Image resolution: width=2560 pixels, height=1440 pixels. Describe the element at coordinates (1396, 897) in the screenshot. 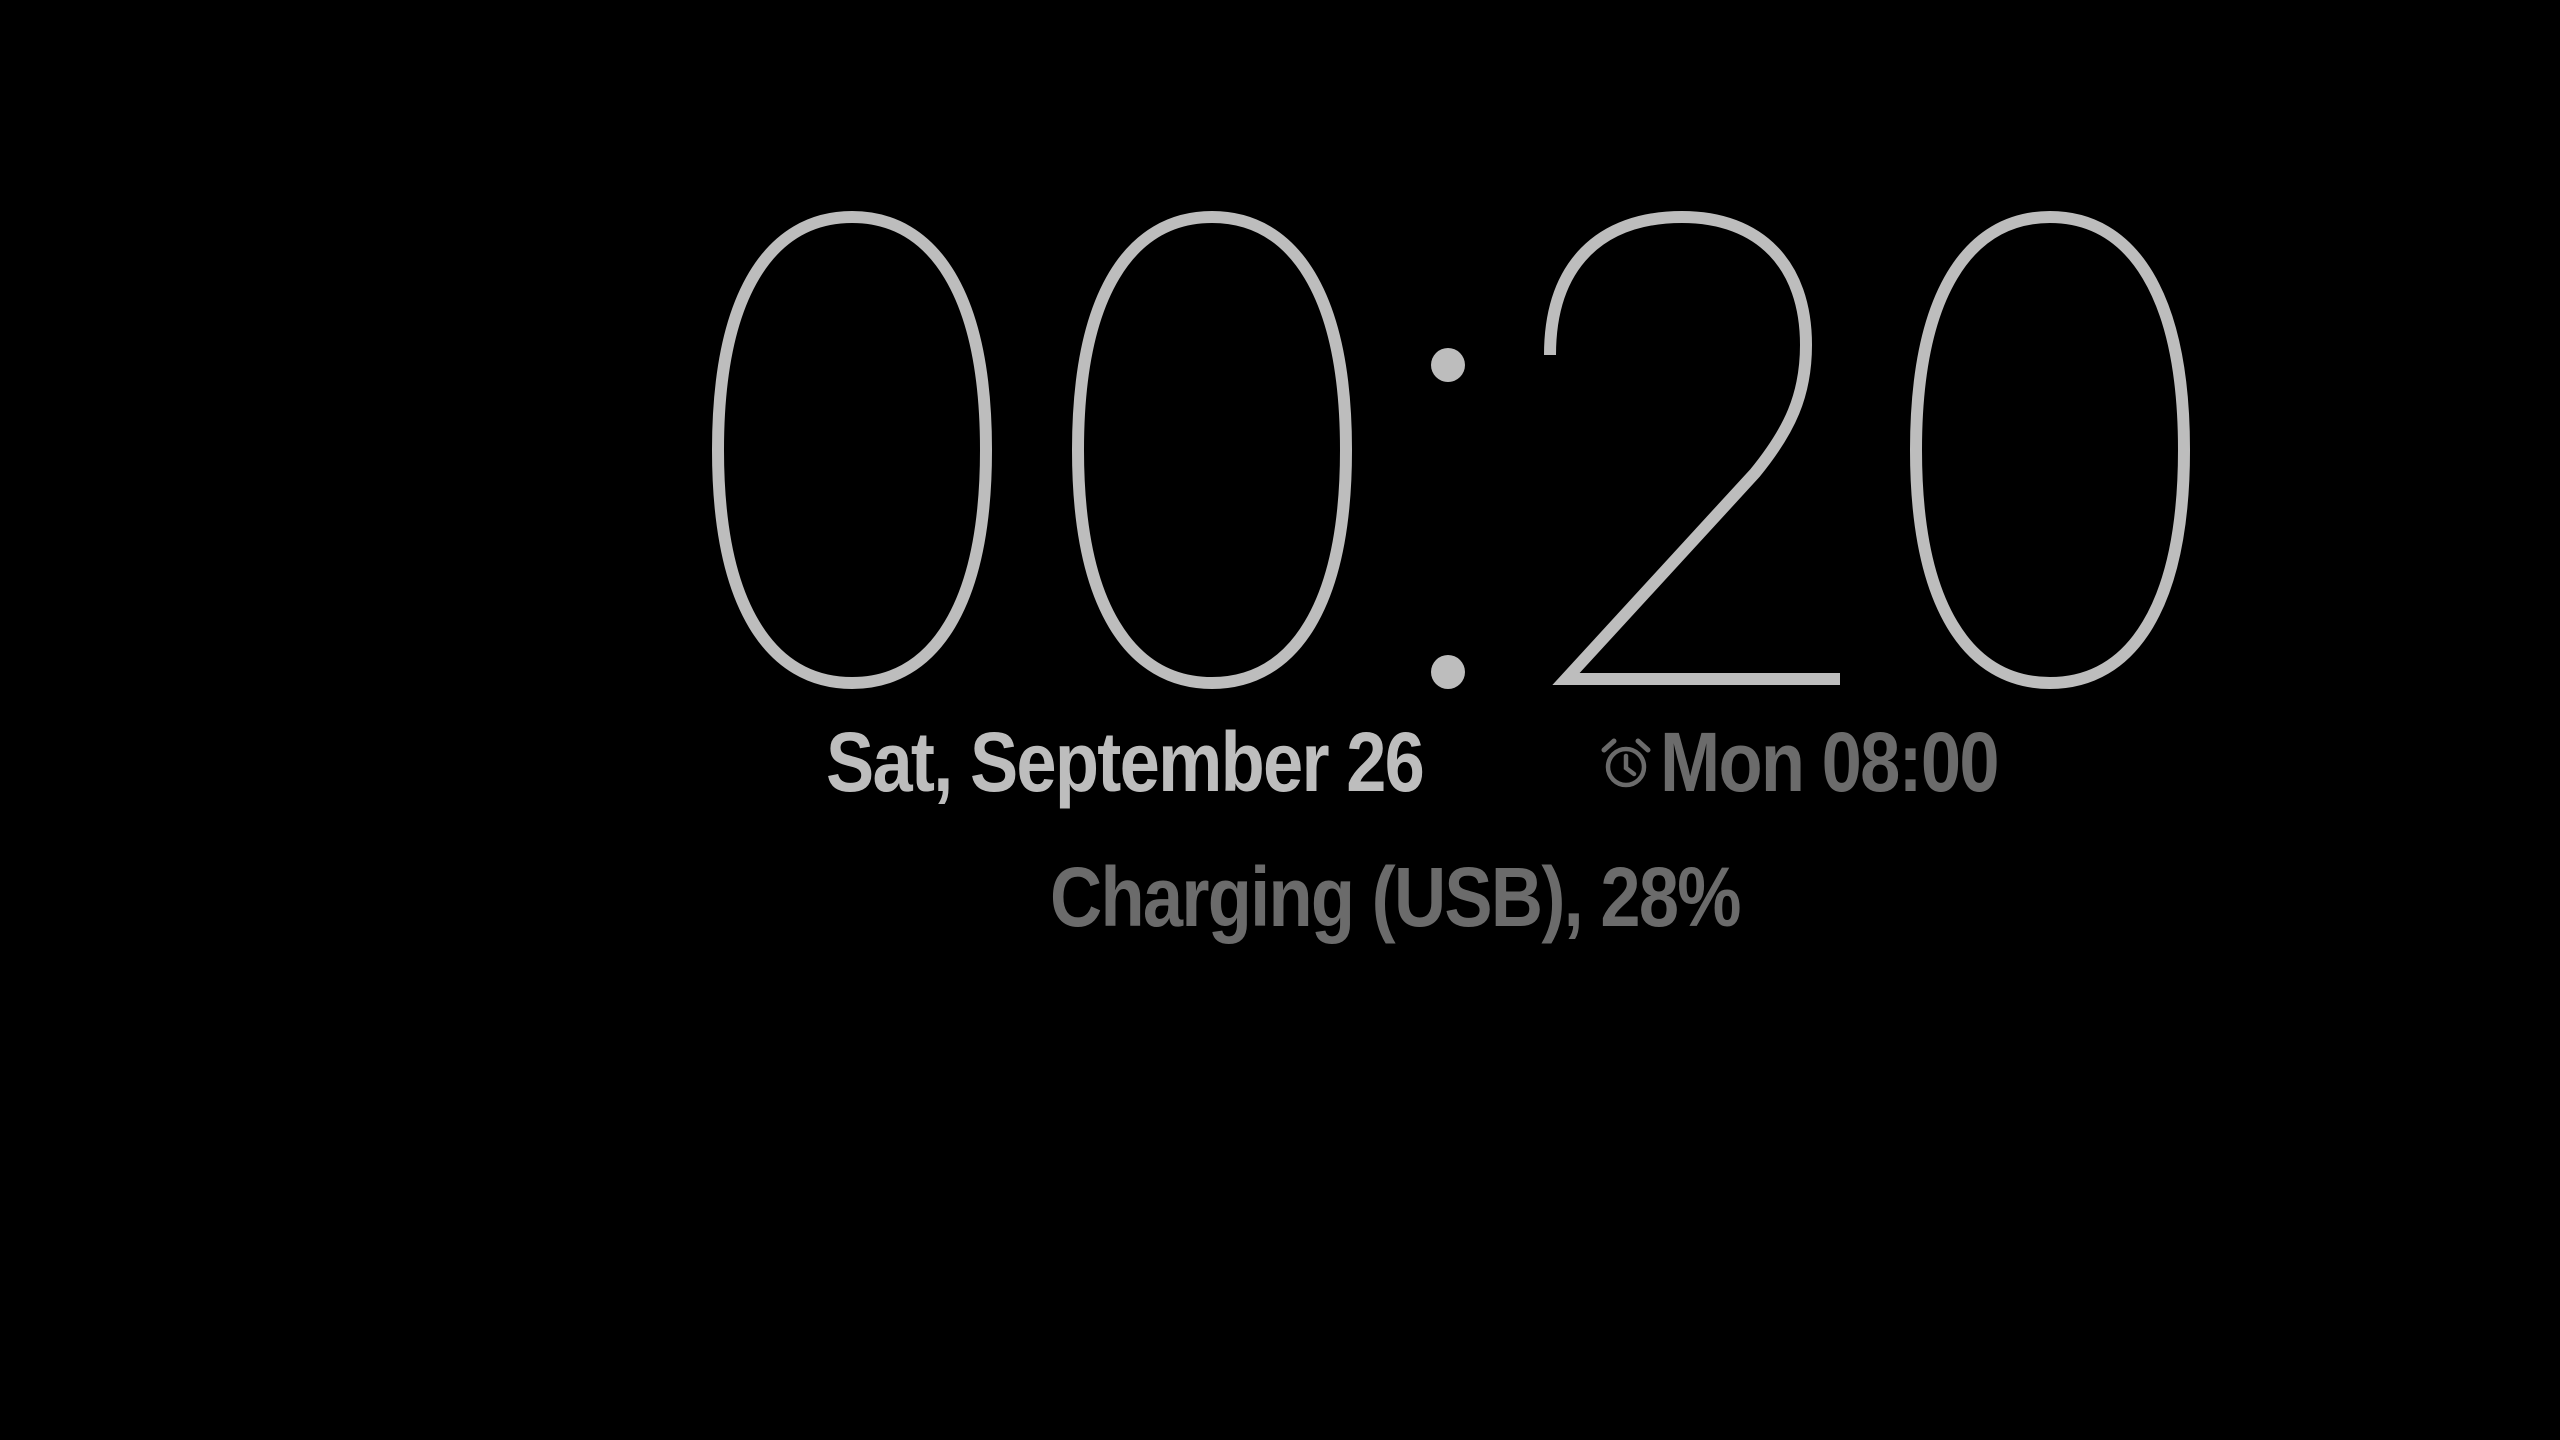

I see `battery-status: Charging (USB), 28%` at that location.